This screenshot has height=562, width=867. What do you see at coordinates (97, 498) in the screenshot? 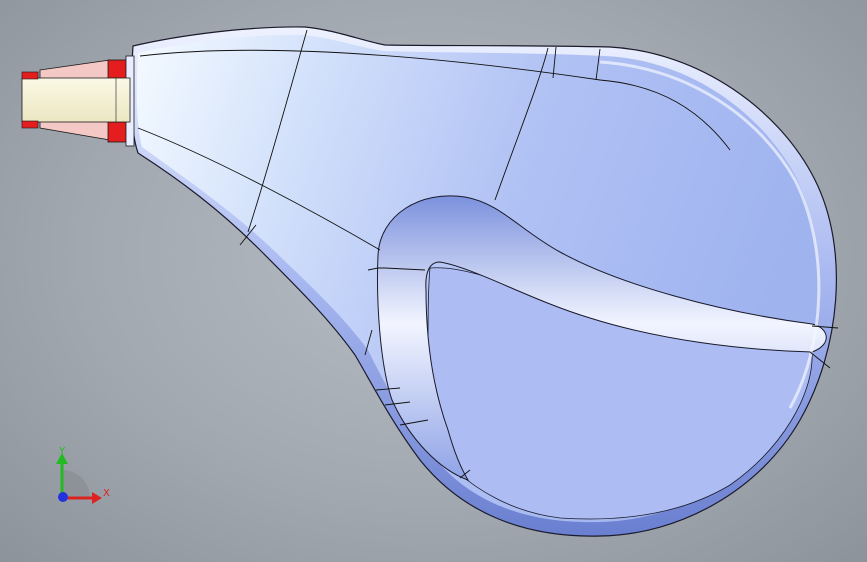
I see `triad-x-arrow` at bounding box center [97, 498].